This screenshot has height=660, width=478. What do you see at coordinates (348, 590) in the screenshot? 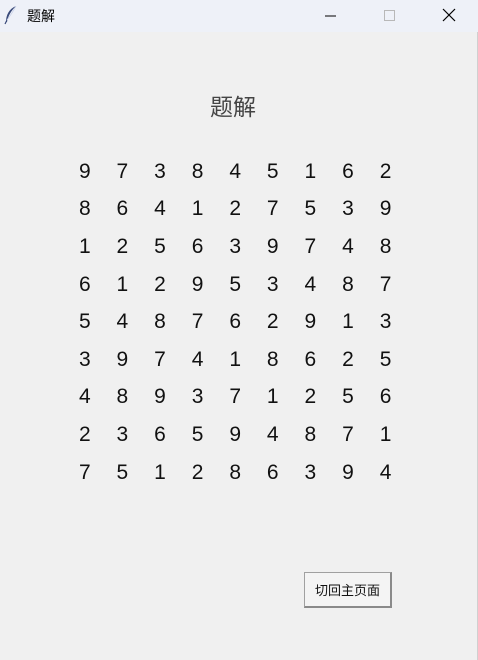
I see `back-to-main-button: 切回主页面` at bounding box center [348, 590].